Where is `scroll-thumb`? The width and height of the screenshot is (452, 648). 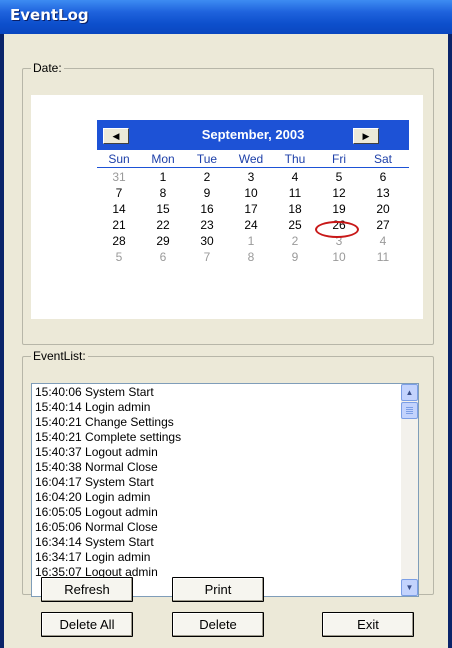
scroll-thumb is located at coordinates (409, 410).